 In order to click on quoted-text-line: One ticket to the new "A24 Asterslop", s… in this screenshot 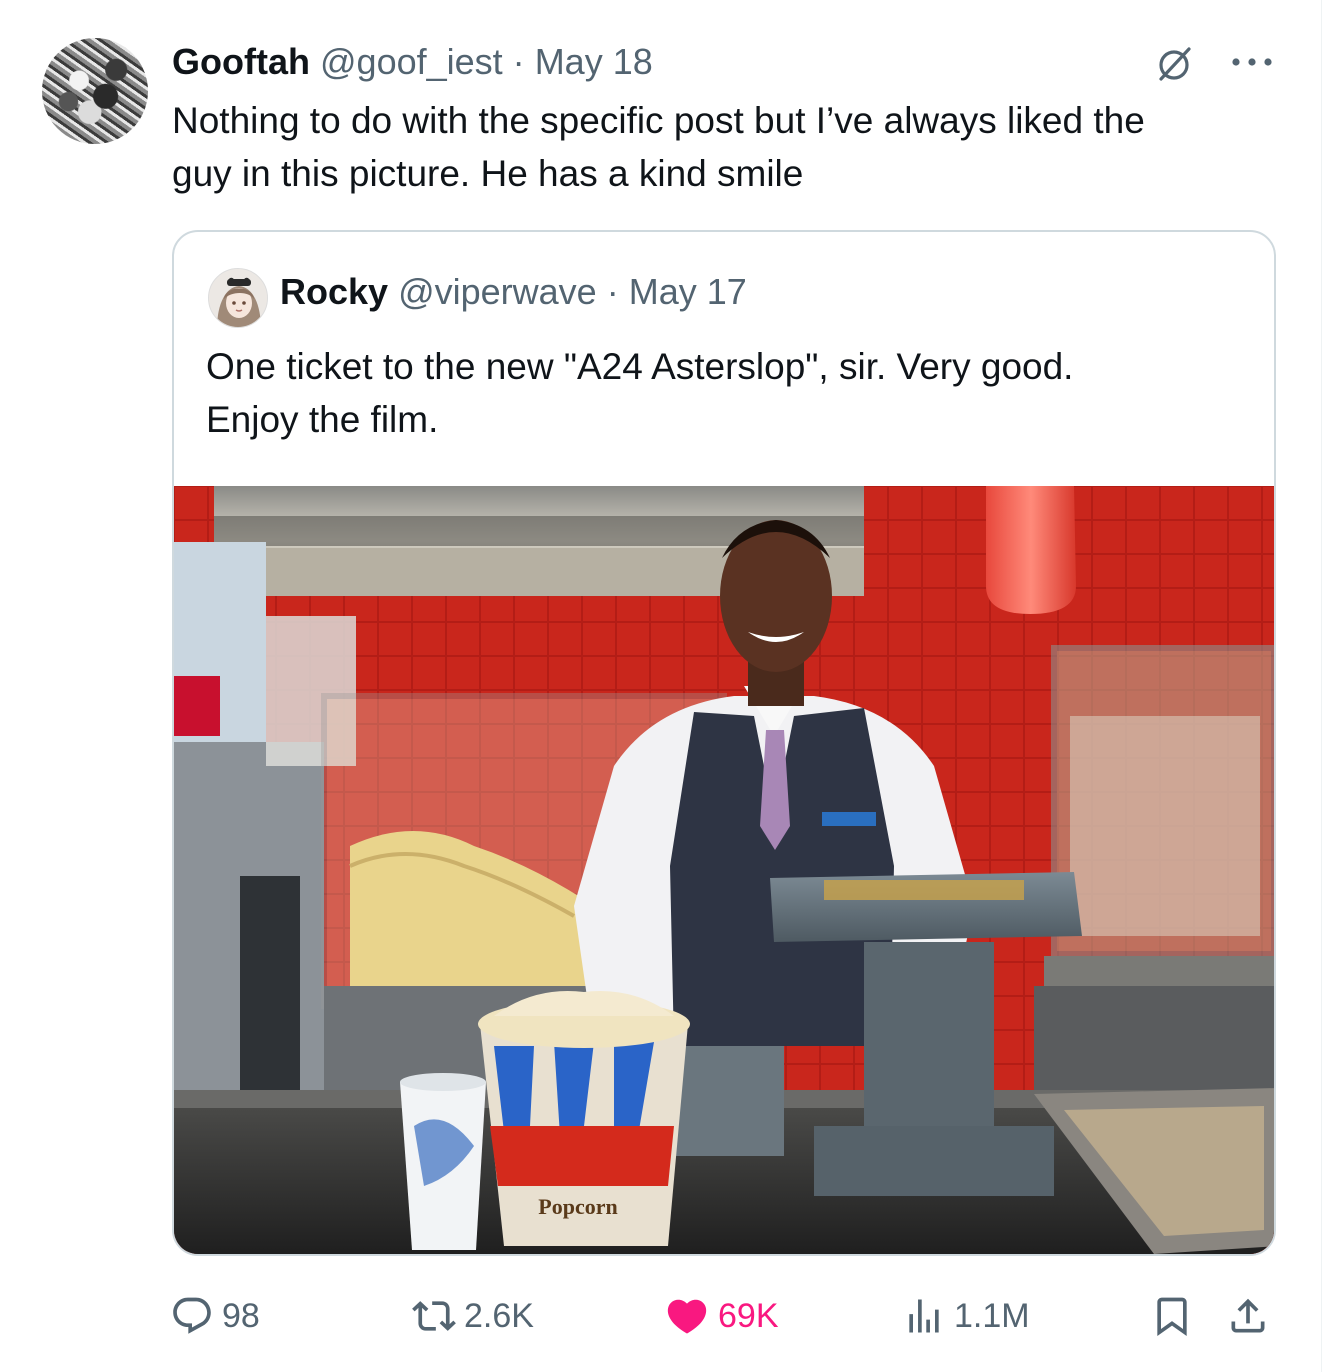, I will do `click(640, 366)`.